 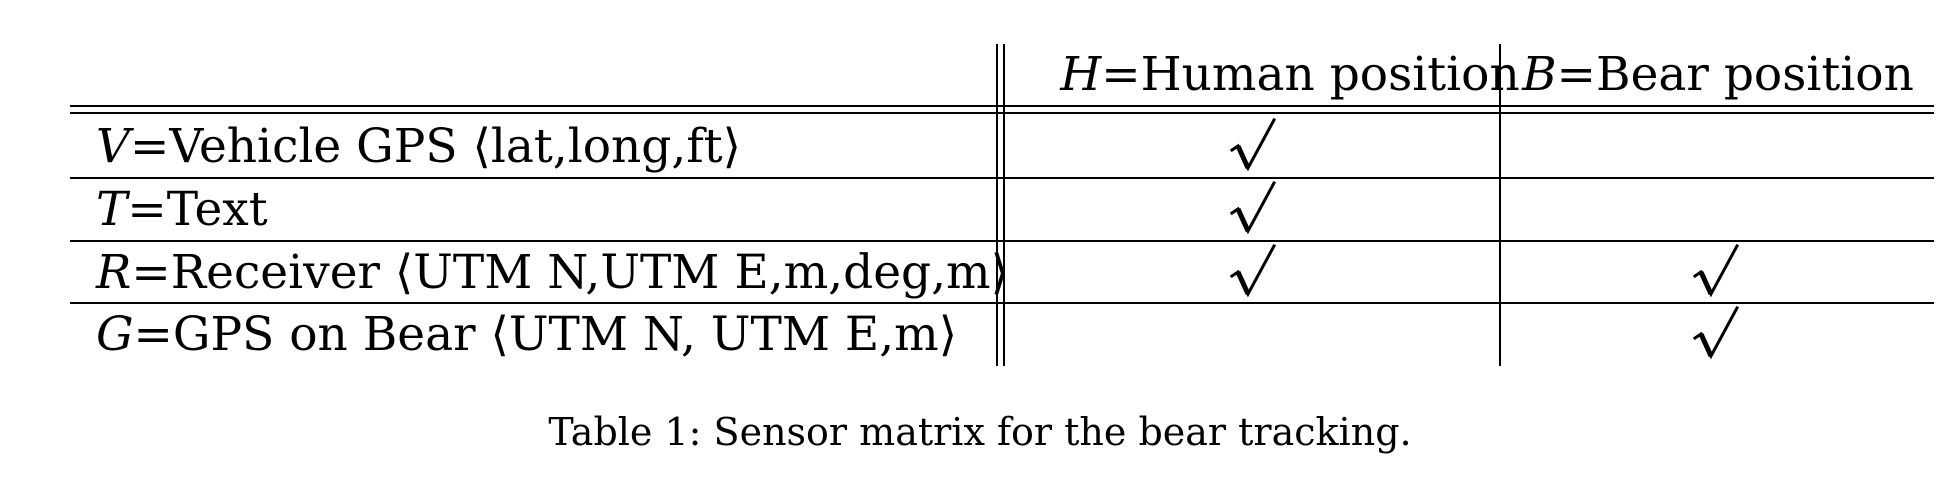 I want to click on row-var: R, so click(x=114, y=272).